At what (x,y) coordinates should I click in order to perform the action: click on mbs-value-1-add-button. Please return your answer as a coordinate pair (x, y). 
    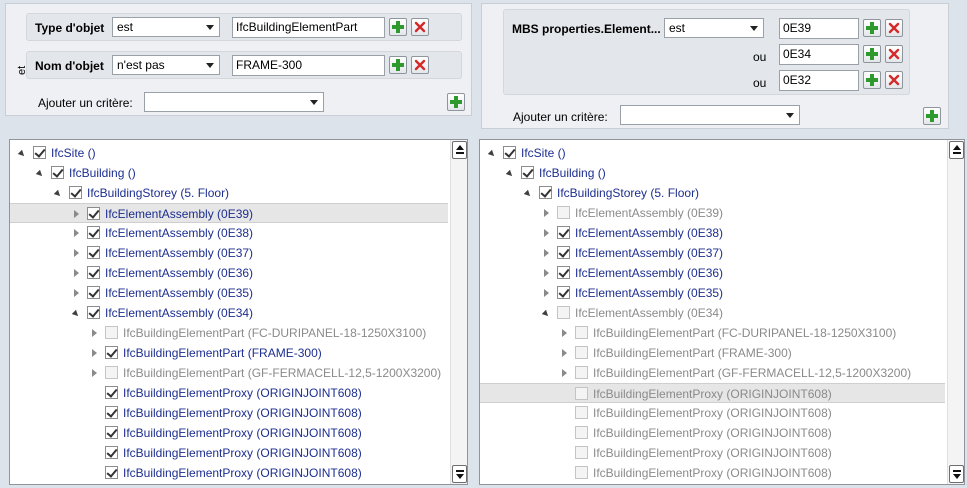
    Looking at the image, I should click on (872, 28).